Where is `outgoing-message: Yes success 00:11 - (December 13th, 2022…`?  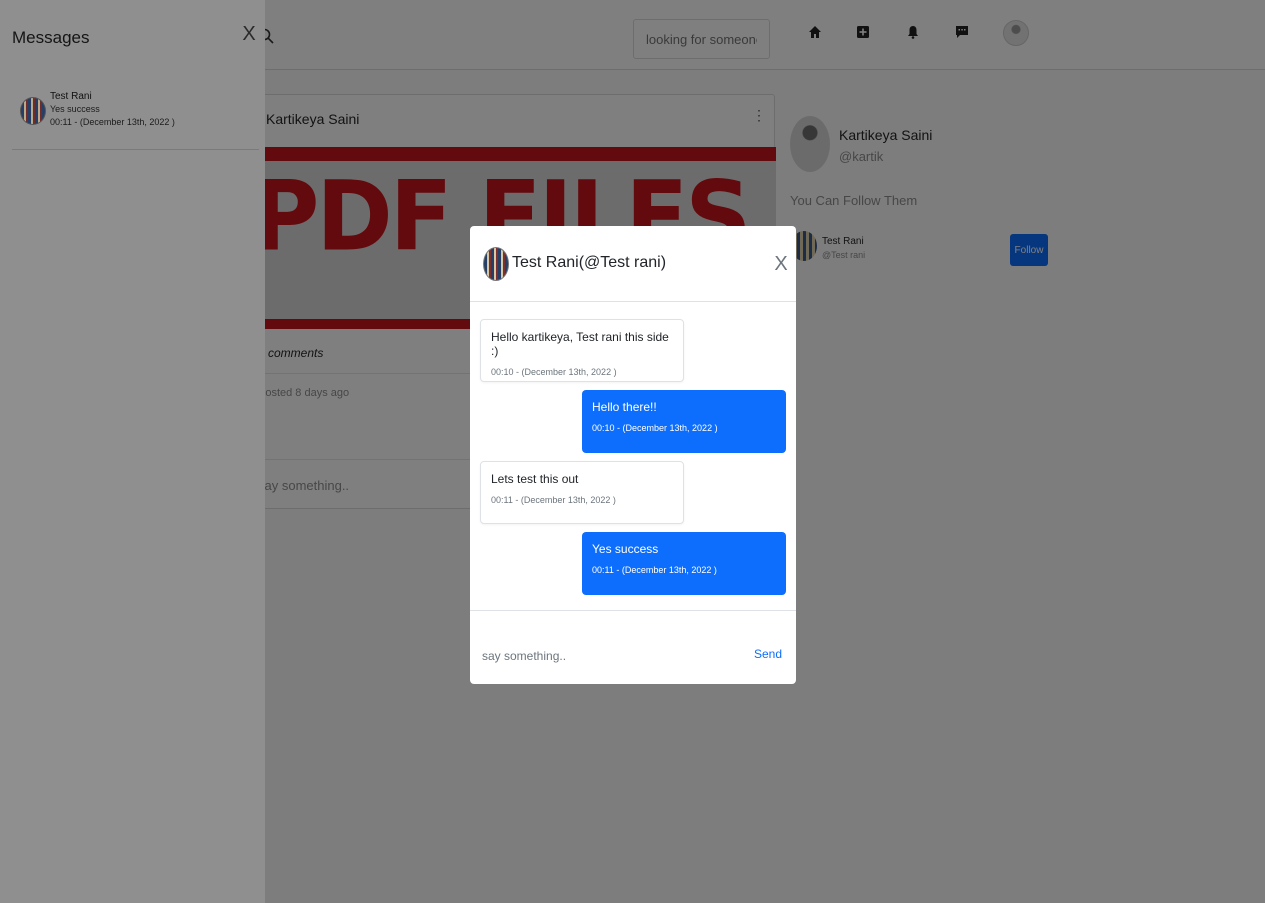
outgoing-message: Yes success 00:11 - (December 13th, 2022… is located at coordinates (684, 563).